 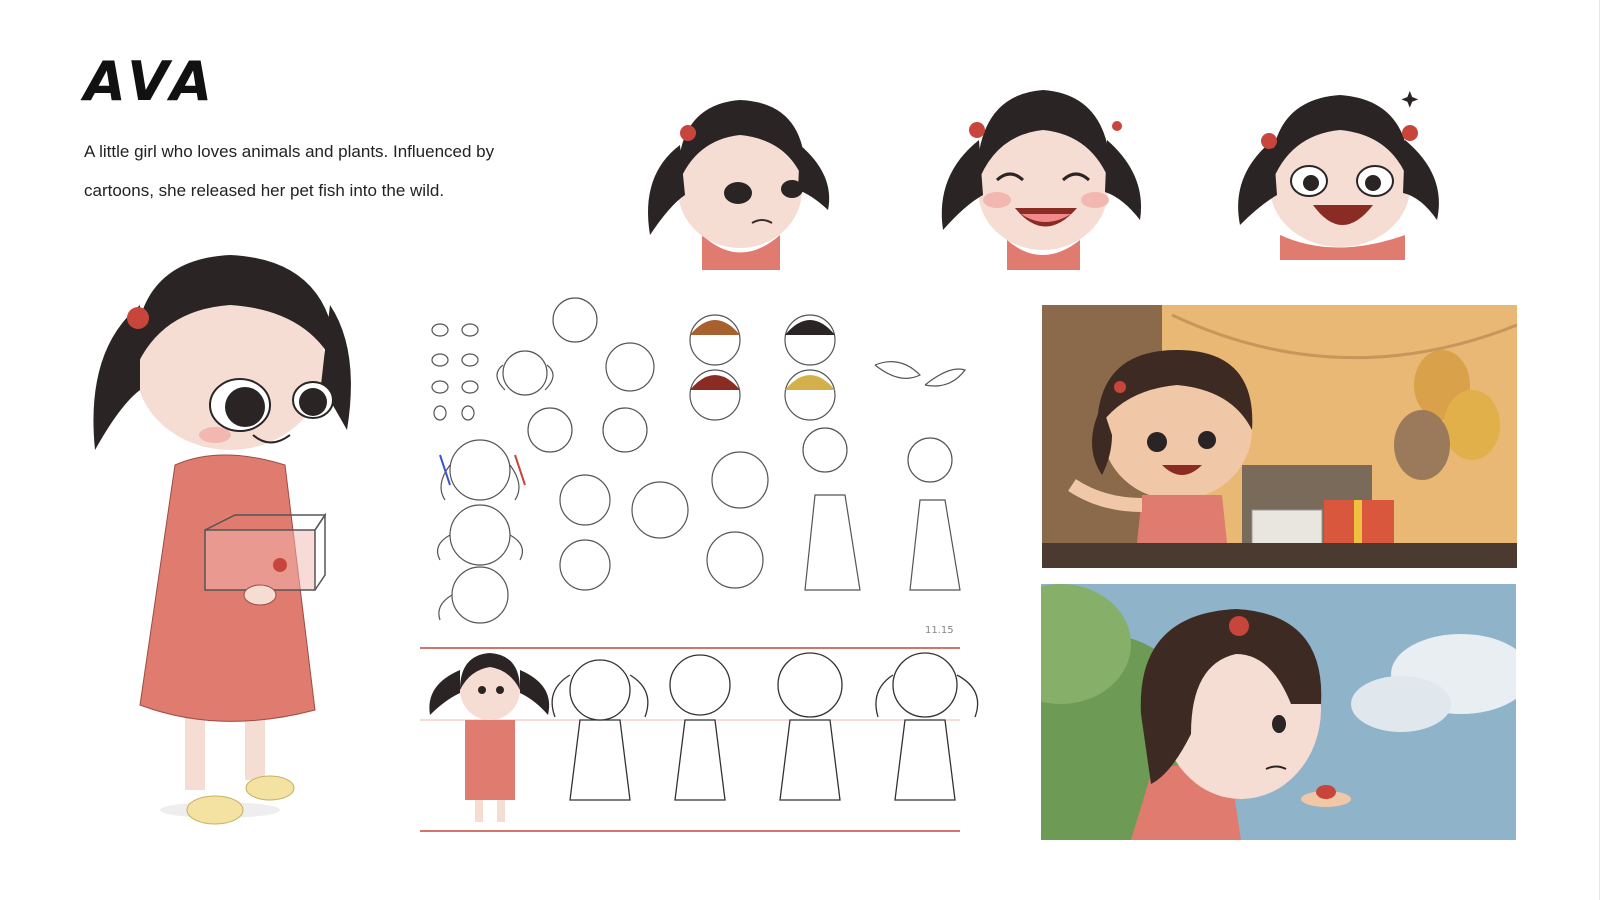 What do you see at coordinates (939, 630) in the screenshot?
I see `sketch-signature: 11.15` at bounding box center [939, 630].